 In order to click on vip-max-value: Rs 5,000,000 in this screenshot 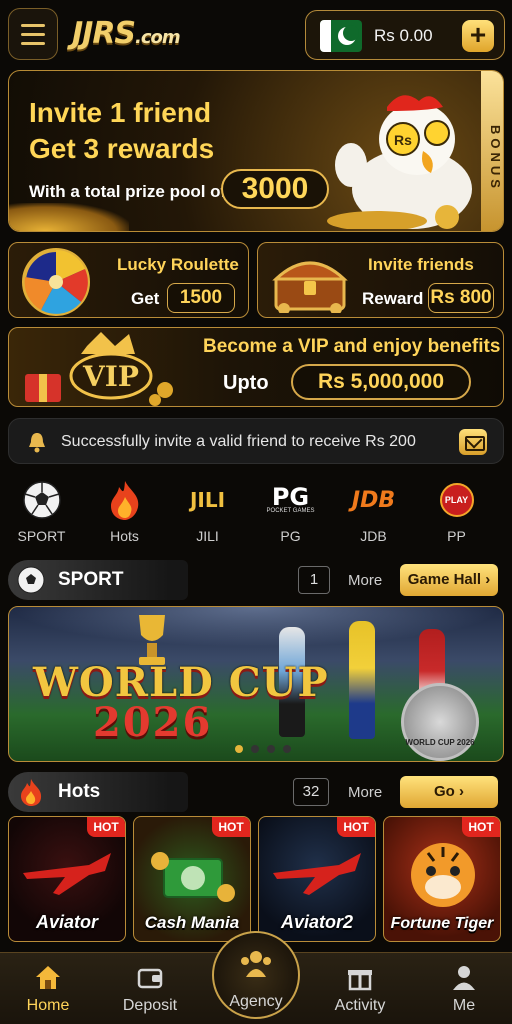, I will do `click(381, 382)`.